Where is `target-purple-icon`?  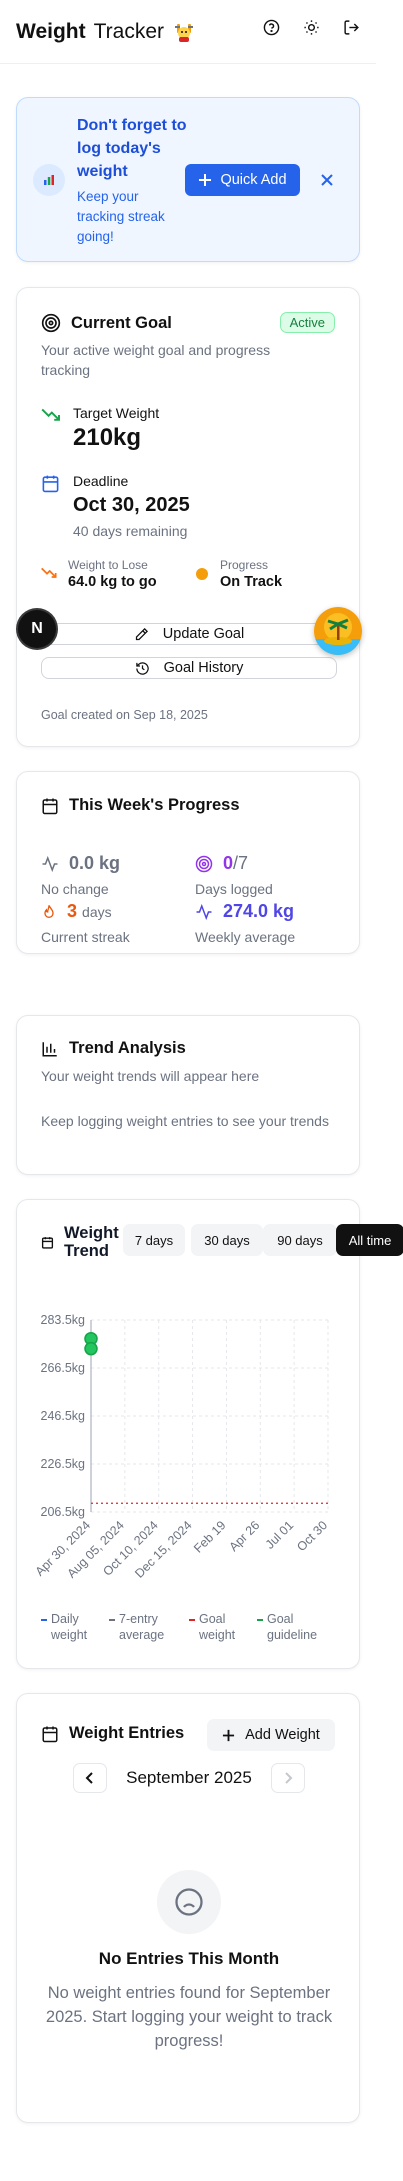
target-purple-icon is located at coordinates (204, 863).